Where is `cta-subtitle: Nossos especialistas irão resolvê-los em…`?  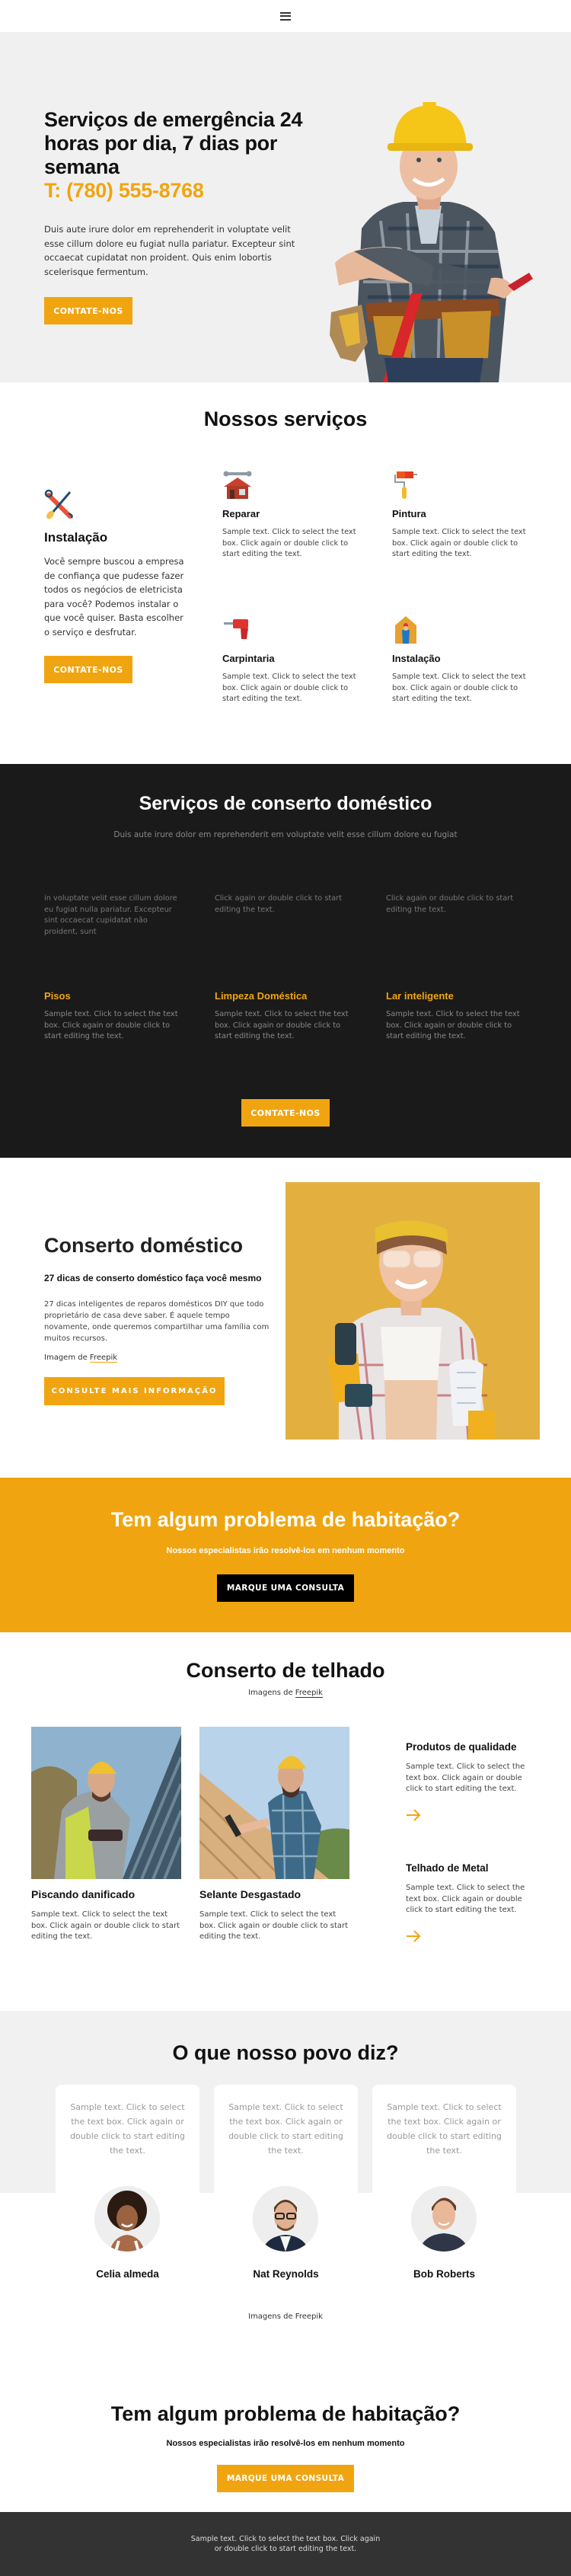
cta-subtitle: Nossos especialistas irão resolvê-los em… is located at coordinates (285, 2443).